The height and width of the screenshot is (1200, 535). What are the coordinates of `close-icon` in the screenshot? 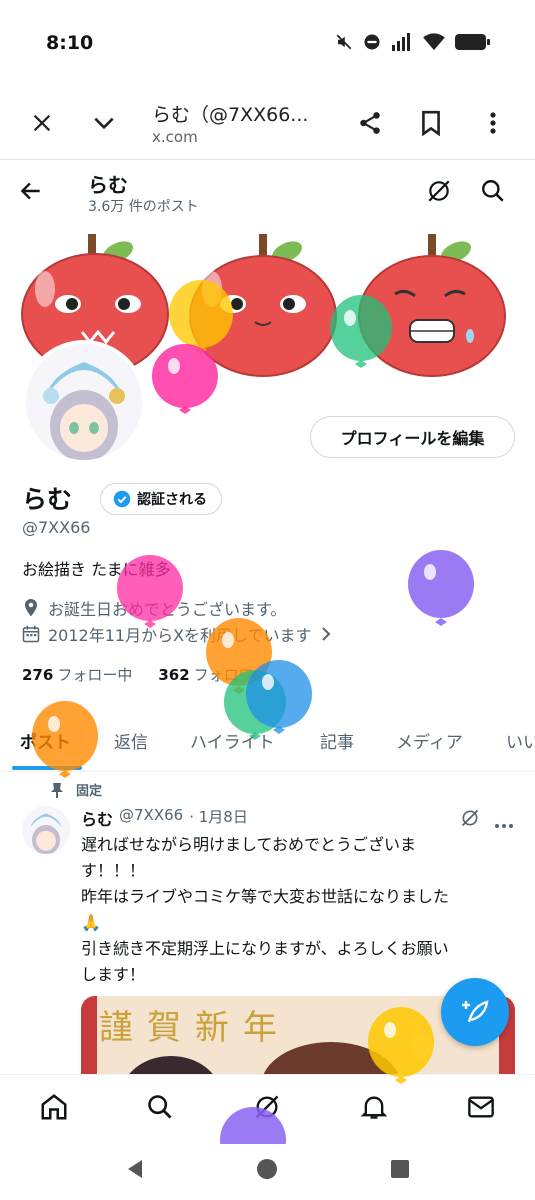 It's located at (42, 123).